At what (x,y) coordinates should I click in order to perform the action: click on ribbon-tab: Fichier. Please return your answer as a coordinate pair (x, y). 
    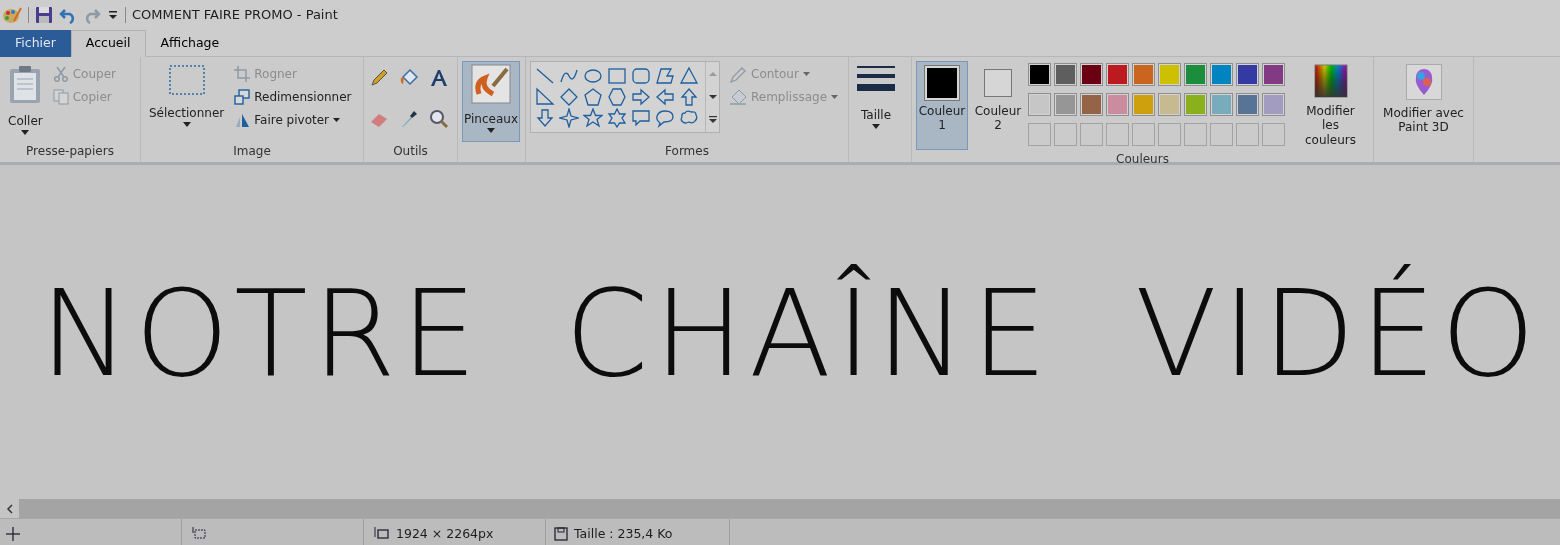
    Looking at the image, I should click on (35, 43).